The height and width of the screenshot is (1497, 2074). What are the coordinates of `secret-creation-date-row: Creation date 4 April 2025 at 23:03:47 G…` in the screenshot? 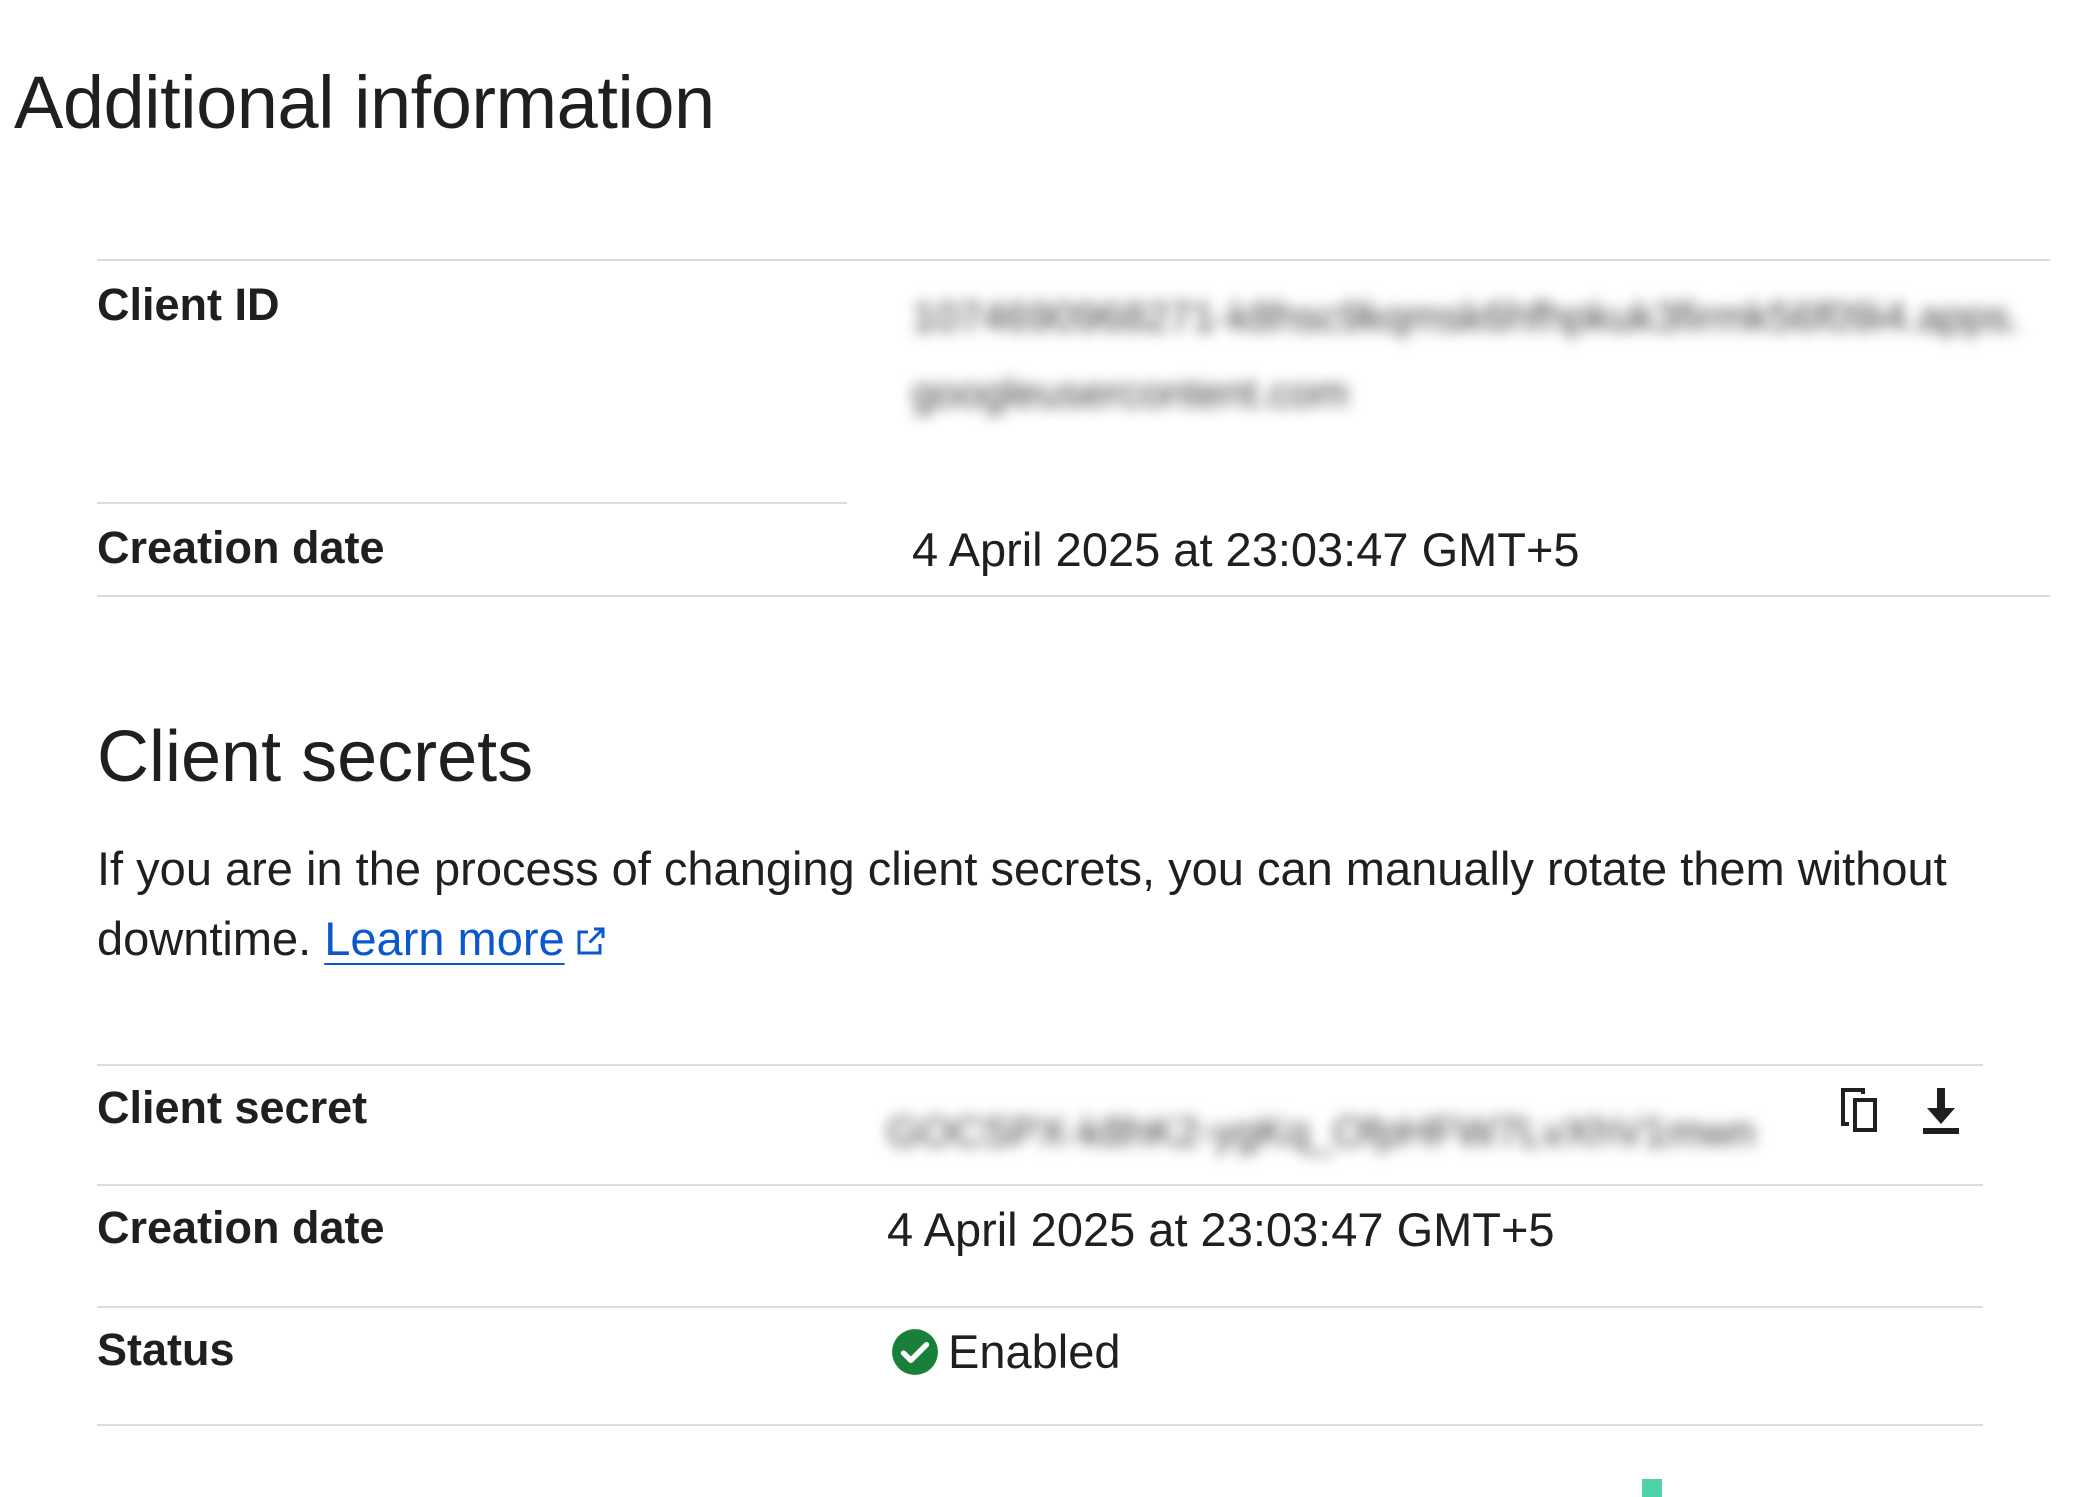 It's located at (1040, 1246).